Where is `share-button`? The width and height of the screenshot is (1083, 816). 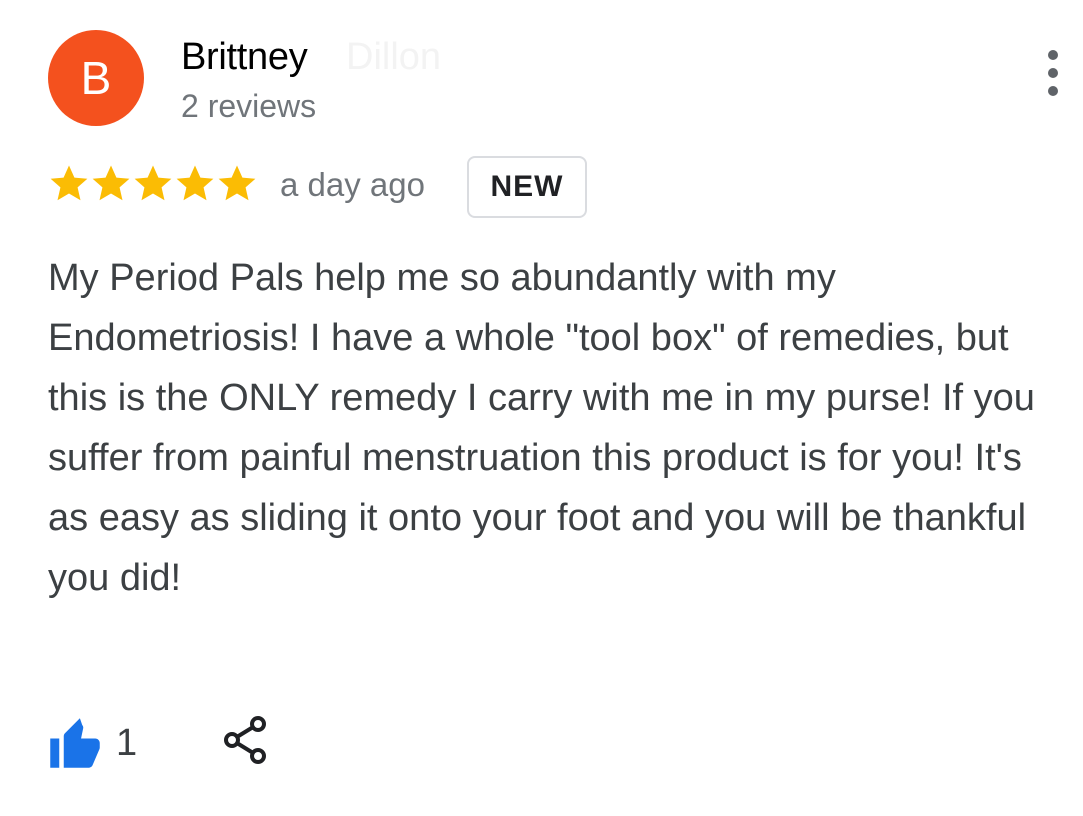
share-button is located at coordinates (245, 740).